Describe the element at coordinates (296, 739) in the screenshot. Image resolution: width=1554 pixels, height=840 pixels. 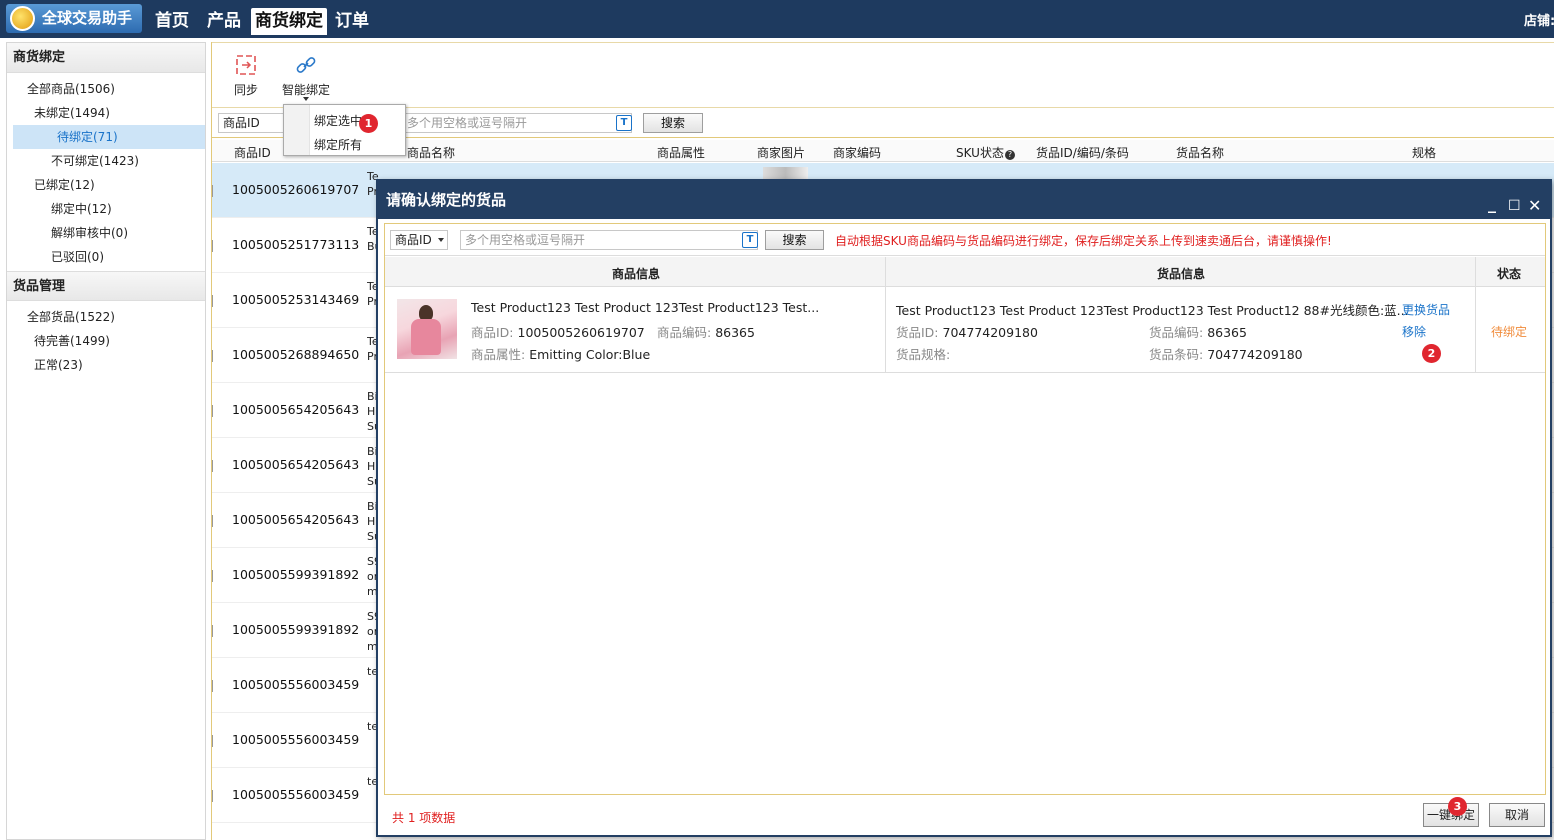
I see `row-product-id: 1005005556003459` at that location.